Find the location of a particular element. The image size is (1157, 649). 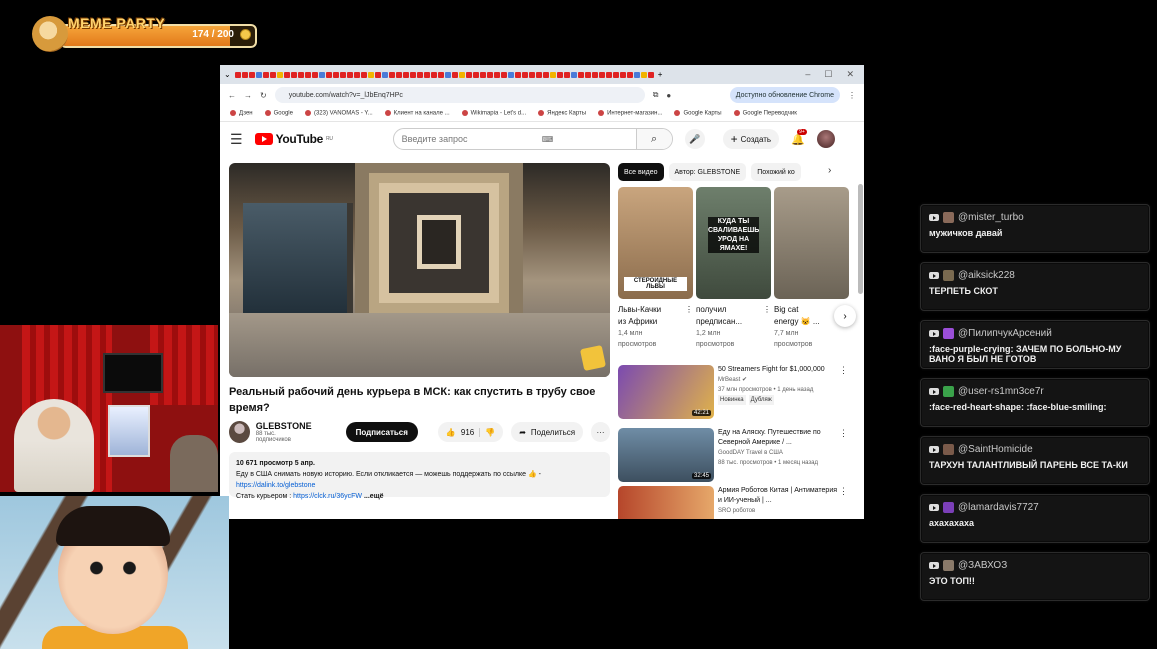

chip-author: Автор: GLEBSTONE is located at coordinates (707, 172).